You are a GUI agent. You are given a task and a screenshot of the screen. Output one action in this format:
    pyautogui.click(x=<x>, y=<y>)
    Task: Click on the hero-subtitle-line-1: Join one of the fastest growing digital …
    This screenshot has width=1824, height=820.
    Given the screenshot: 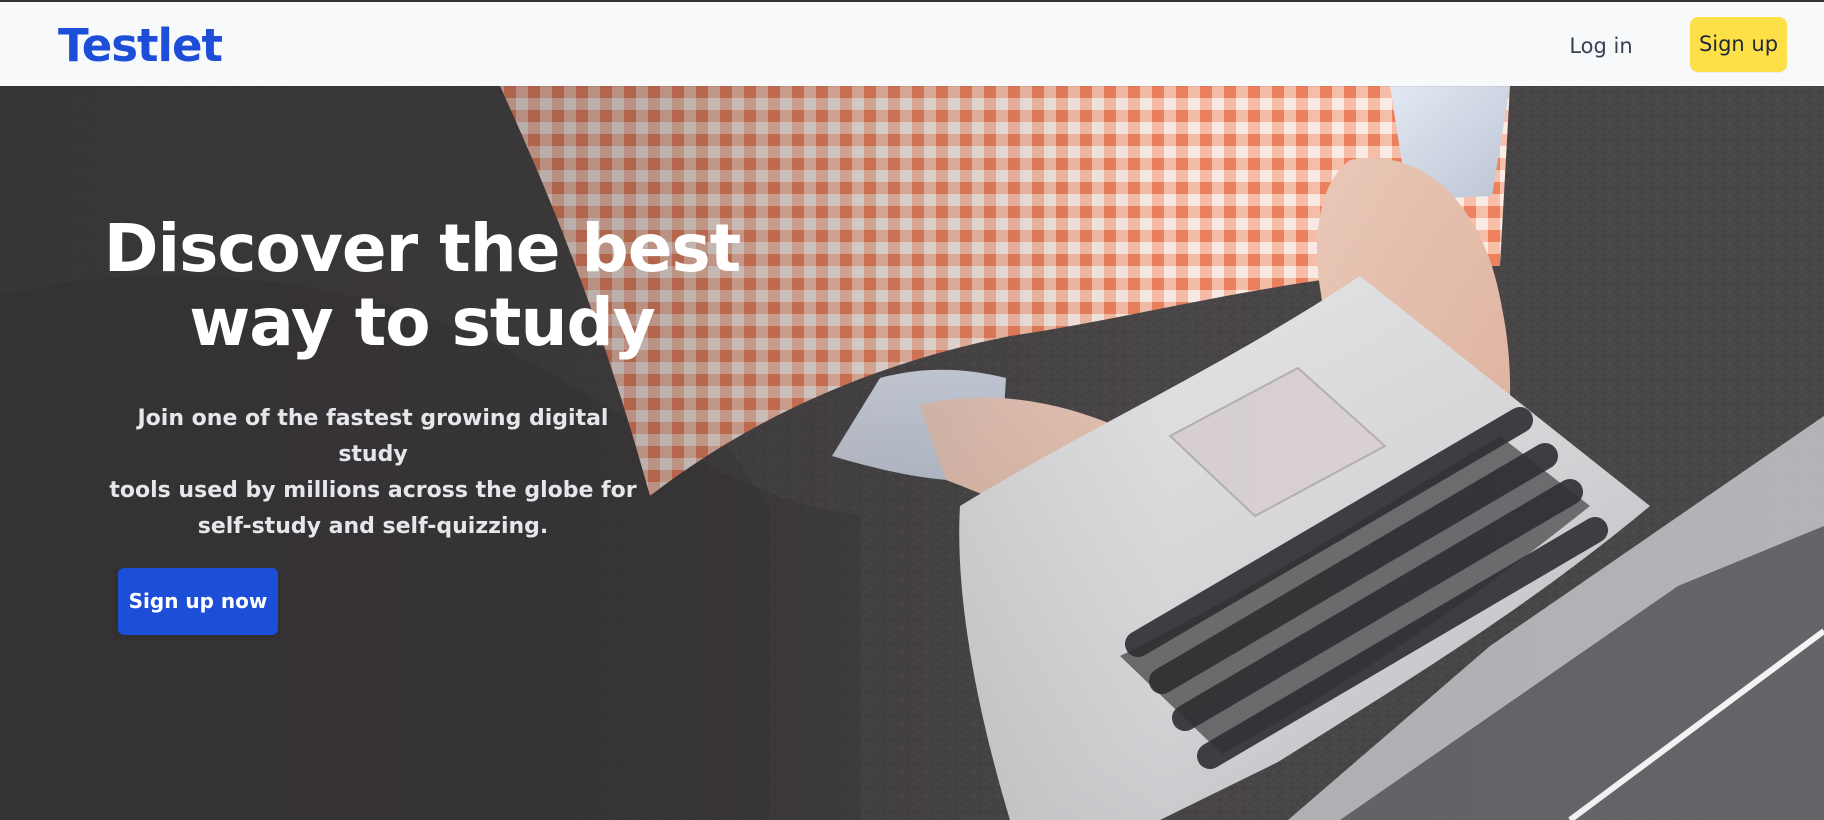 What is the action you would take?
    pyautogui.click(x=373, y=436)
    